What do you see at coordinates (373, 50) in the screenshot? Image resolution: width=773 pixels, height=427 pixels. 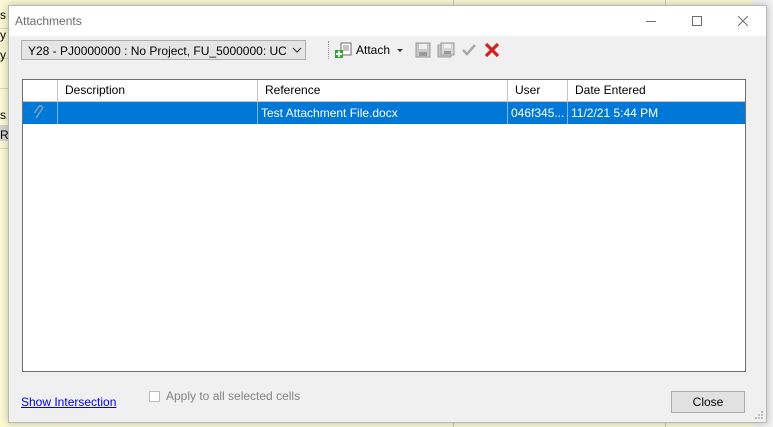 I see `attach-label: Attach` at bounding box center [373, 50].